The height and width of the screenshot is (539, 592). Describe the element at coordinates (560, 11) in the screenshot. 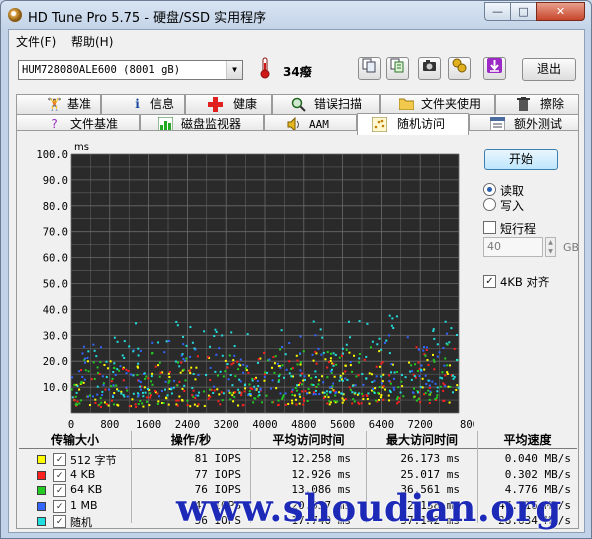

I see `close-button: ✕` at that location.